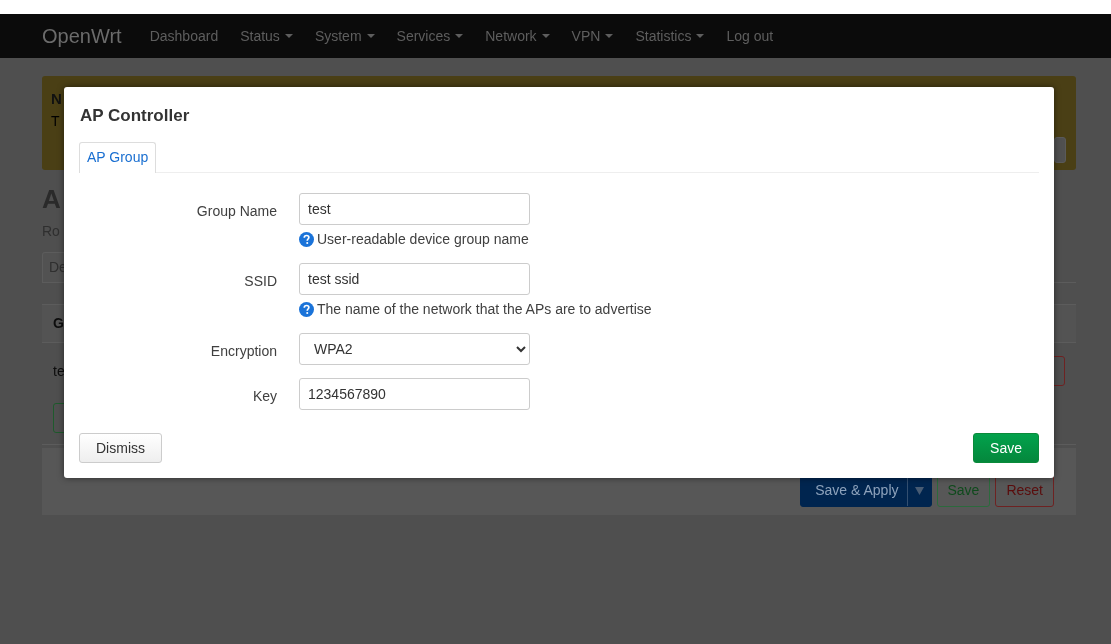 The height and width of the screenshot is (644, 1111). I want to click on brand-logo: OpenWrt, so click(82, 36).